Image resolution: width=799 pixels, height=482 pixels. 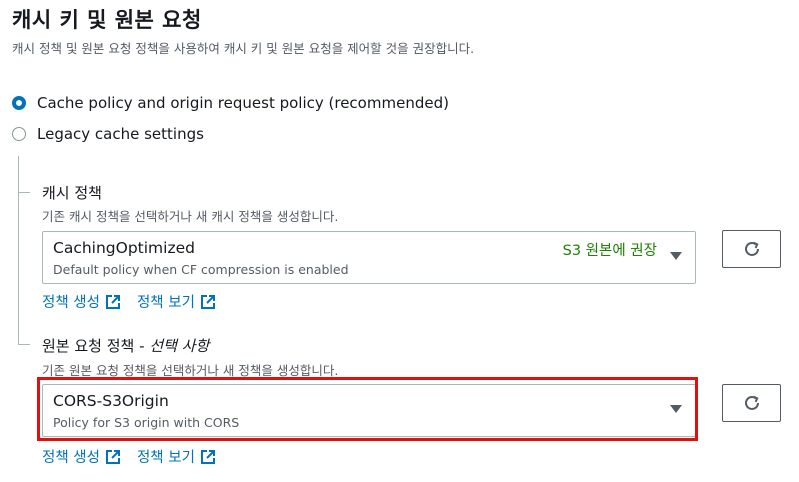 What do you see at coordinates (129, 301) in the screenshot?
I see `cache-policy-links: 정책 생성 정책 보기` at bounding box center [129, 301].